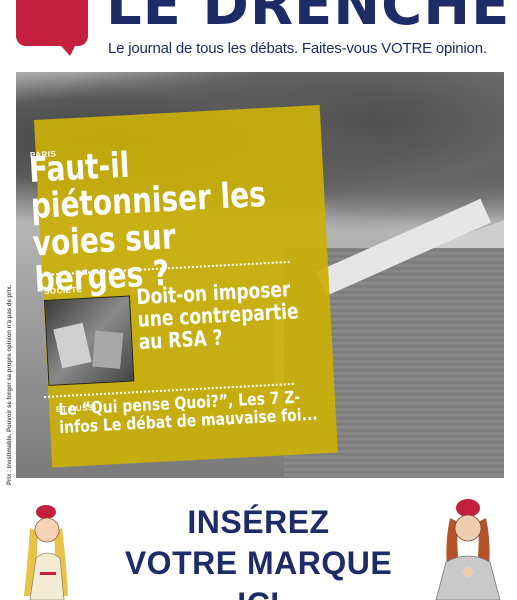 This screenshot has width=517, height=600. I want to click on masthead-title: LE DRENCHE, so click(308, 19).